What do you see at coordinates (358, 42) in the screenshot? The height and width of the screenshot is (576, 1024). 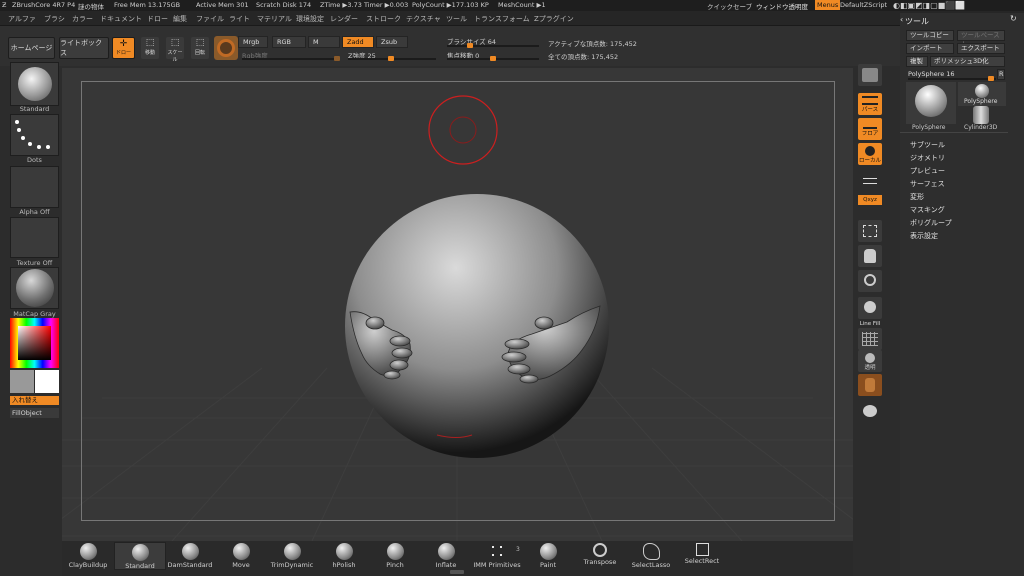 I see `zadd-button: Zadd` at bounding box center [358, 42].